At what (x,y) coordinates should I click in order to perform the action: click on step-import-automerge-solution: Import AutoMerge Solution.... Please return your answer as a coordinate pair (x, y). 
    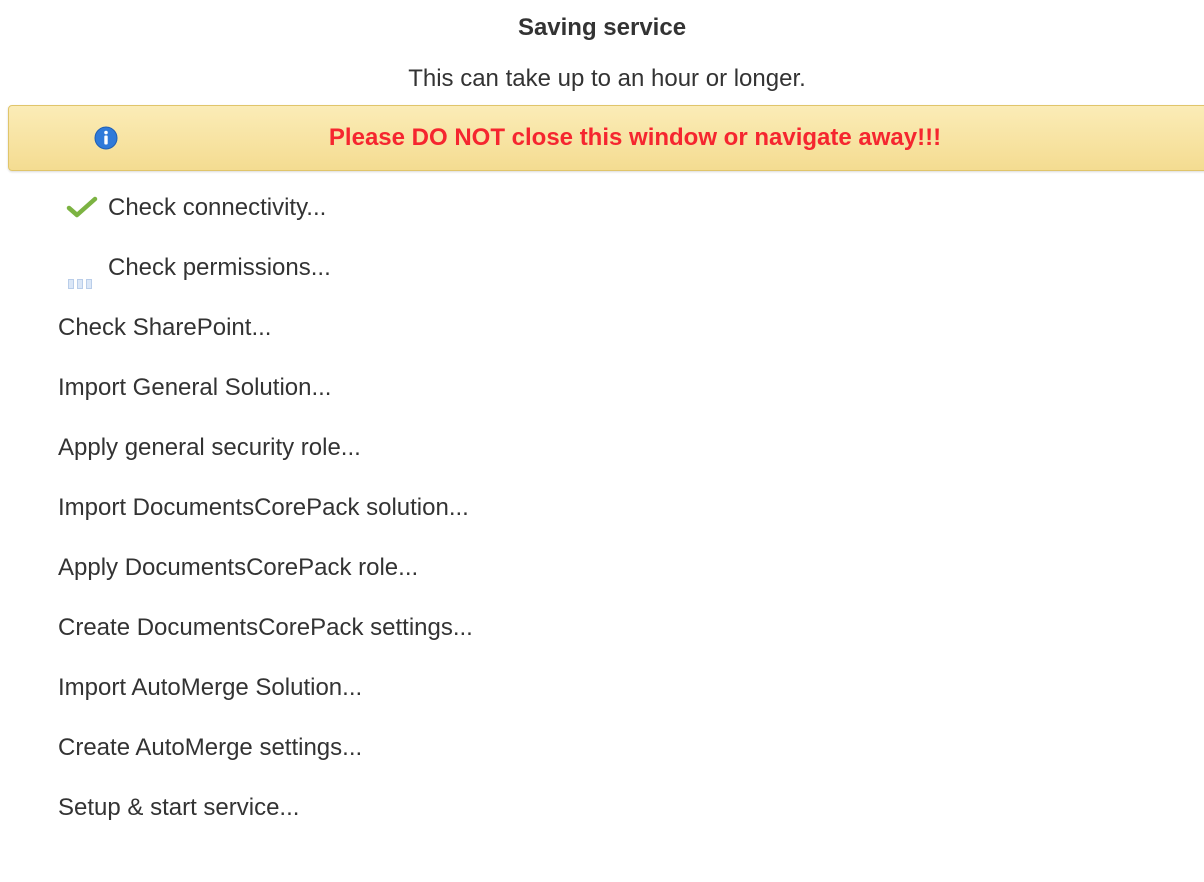
    Looking at the image, I should click on (602, 698).